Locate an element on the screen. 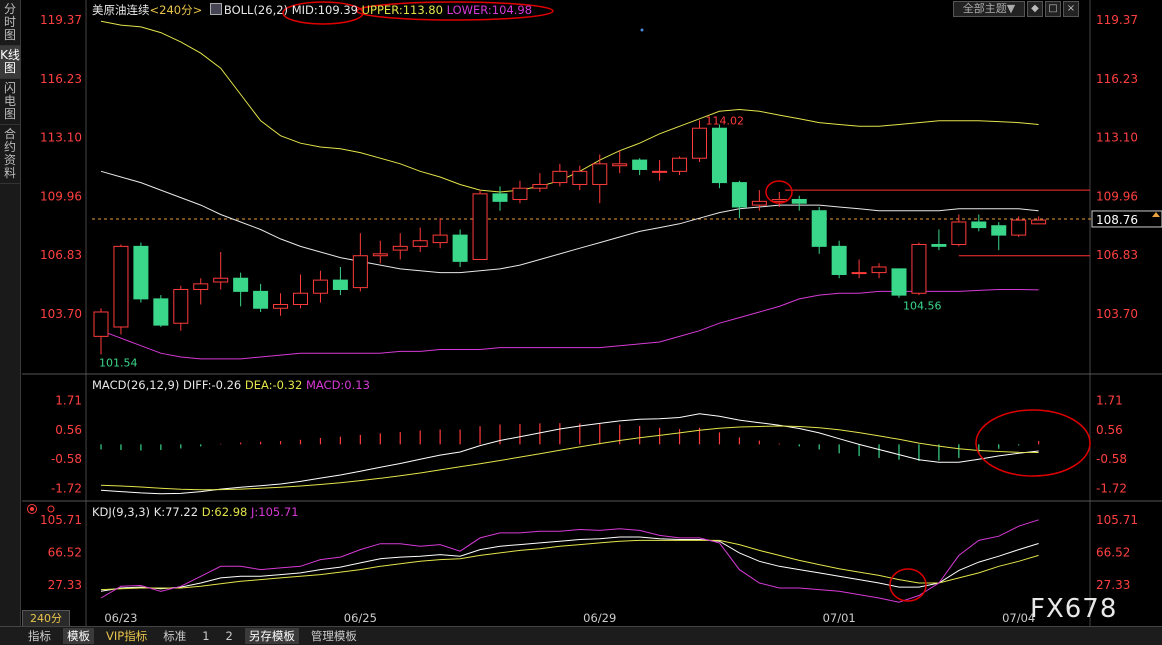 The width and height of the screenshot is (1162, 645). sidebar-item-2: 闪电图 is located at coordinates (10, 102).